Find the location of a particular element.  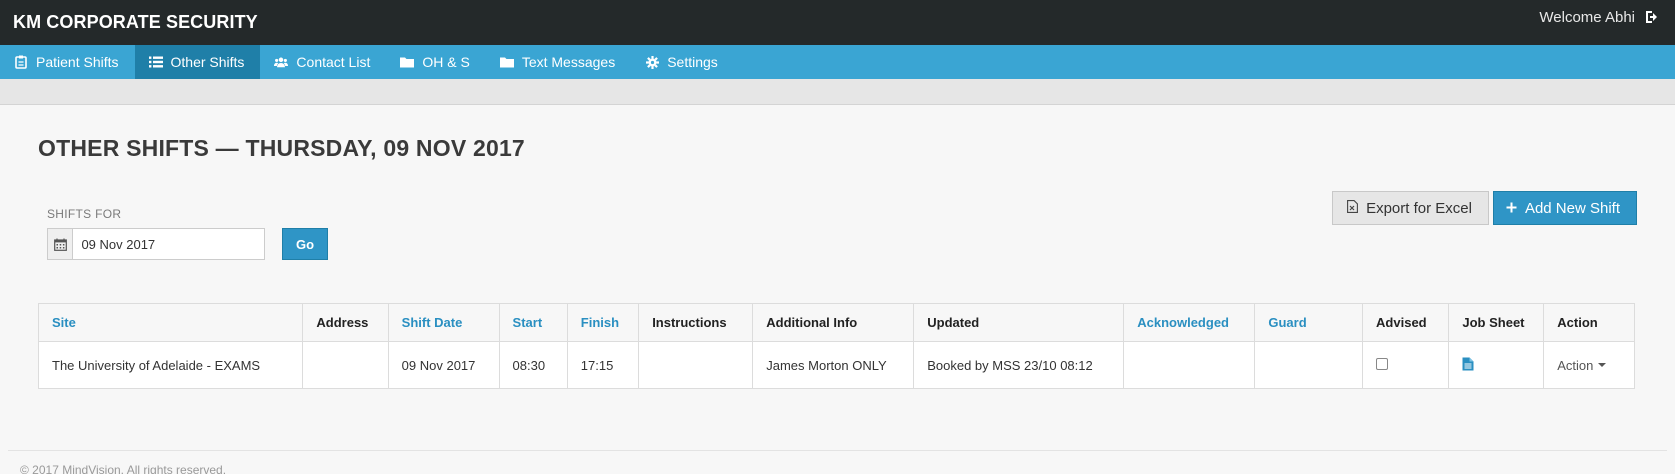

cell-address is located at coordinates (345, 365).